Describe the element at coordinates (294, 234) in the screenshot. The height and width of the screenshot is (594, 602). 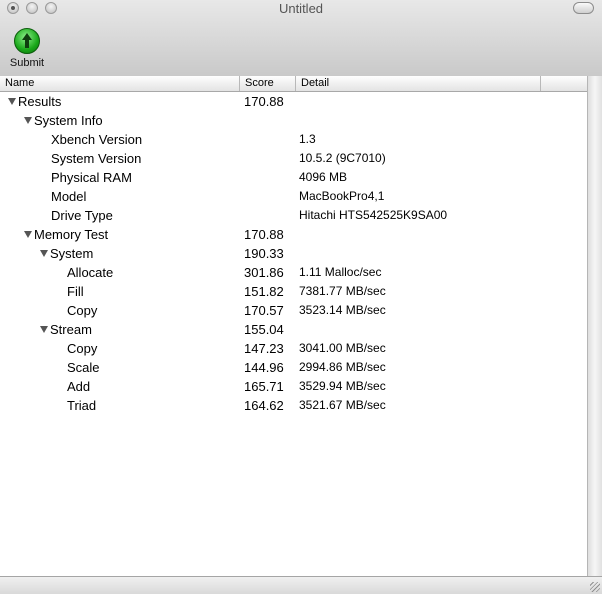
I see `table-row: Memory Test 170.88` at that location.